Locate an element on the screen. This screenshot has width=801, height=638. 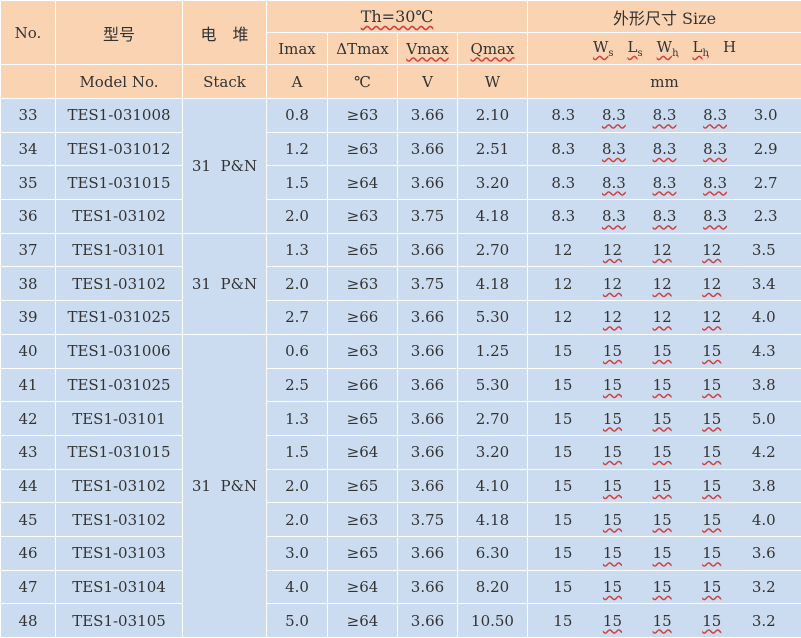
header-vmax: Vmax is located at coordinates (427, 48).